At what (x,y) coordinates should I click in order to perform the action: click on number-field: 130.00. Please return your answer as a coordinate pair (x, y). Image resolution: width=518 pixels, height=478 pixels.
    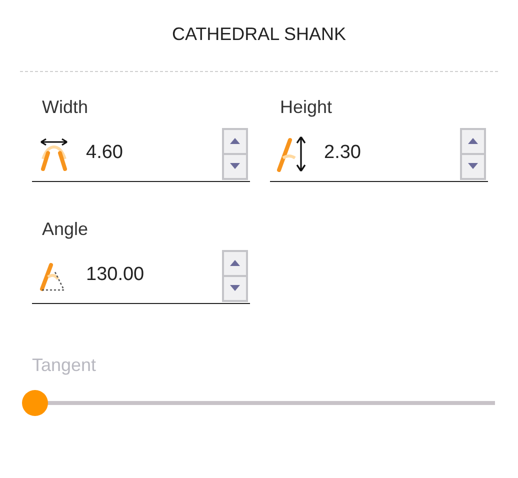
    Looking at the image, I should click on (141, 276).